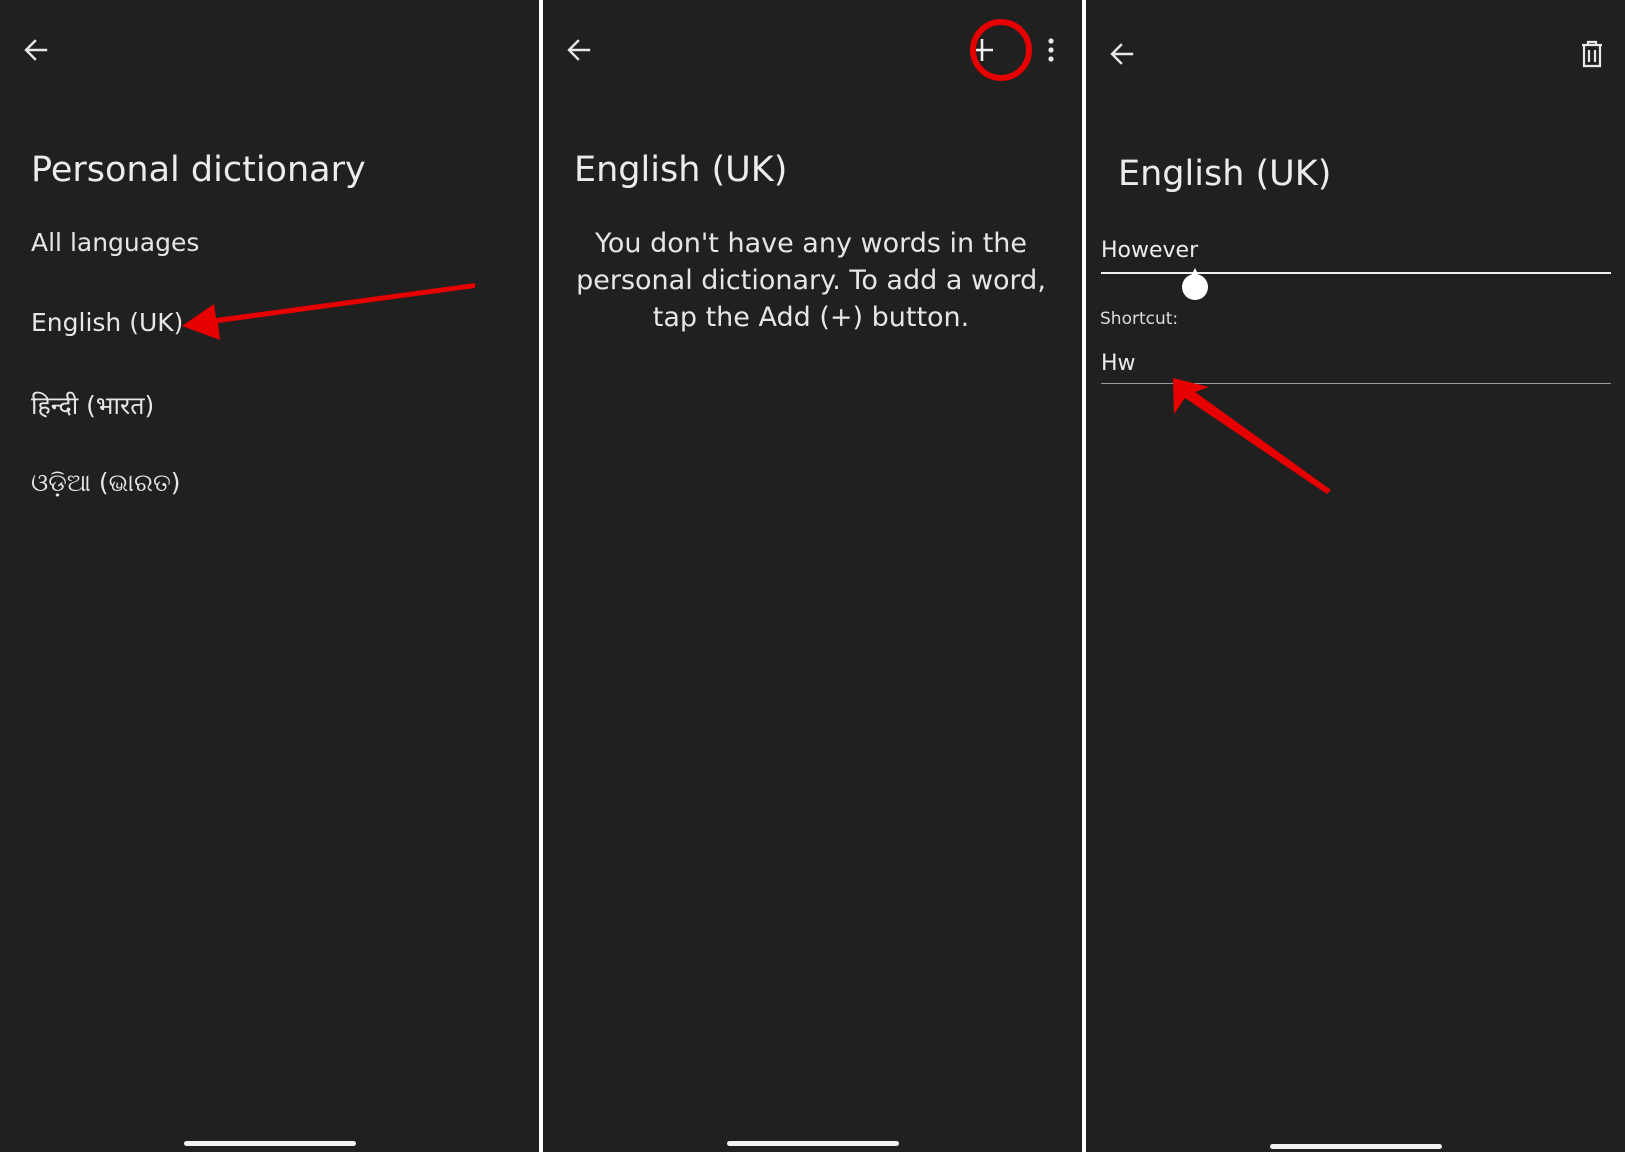 The image size is (1625, 1152). Describe the element at coordinates (106, 483) in the screenshot. I see `language-item-odia: ଓଡ଼ିଆ (ଭାରତ)` at that location.